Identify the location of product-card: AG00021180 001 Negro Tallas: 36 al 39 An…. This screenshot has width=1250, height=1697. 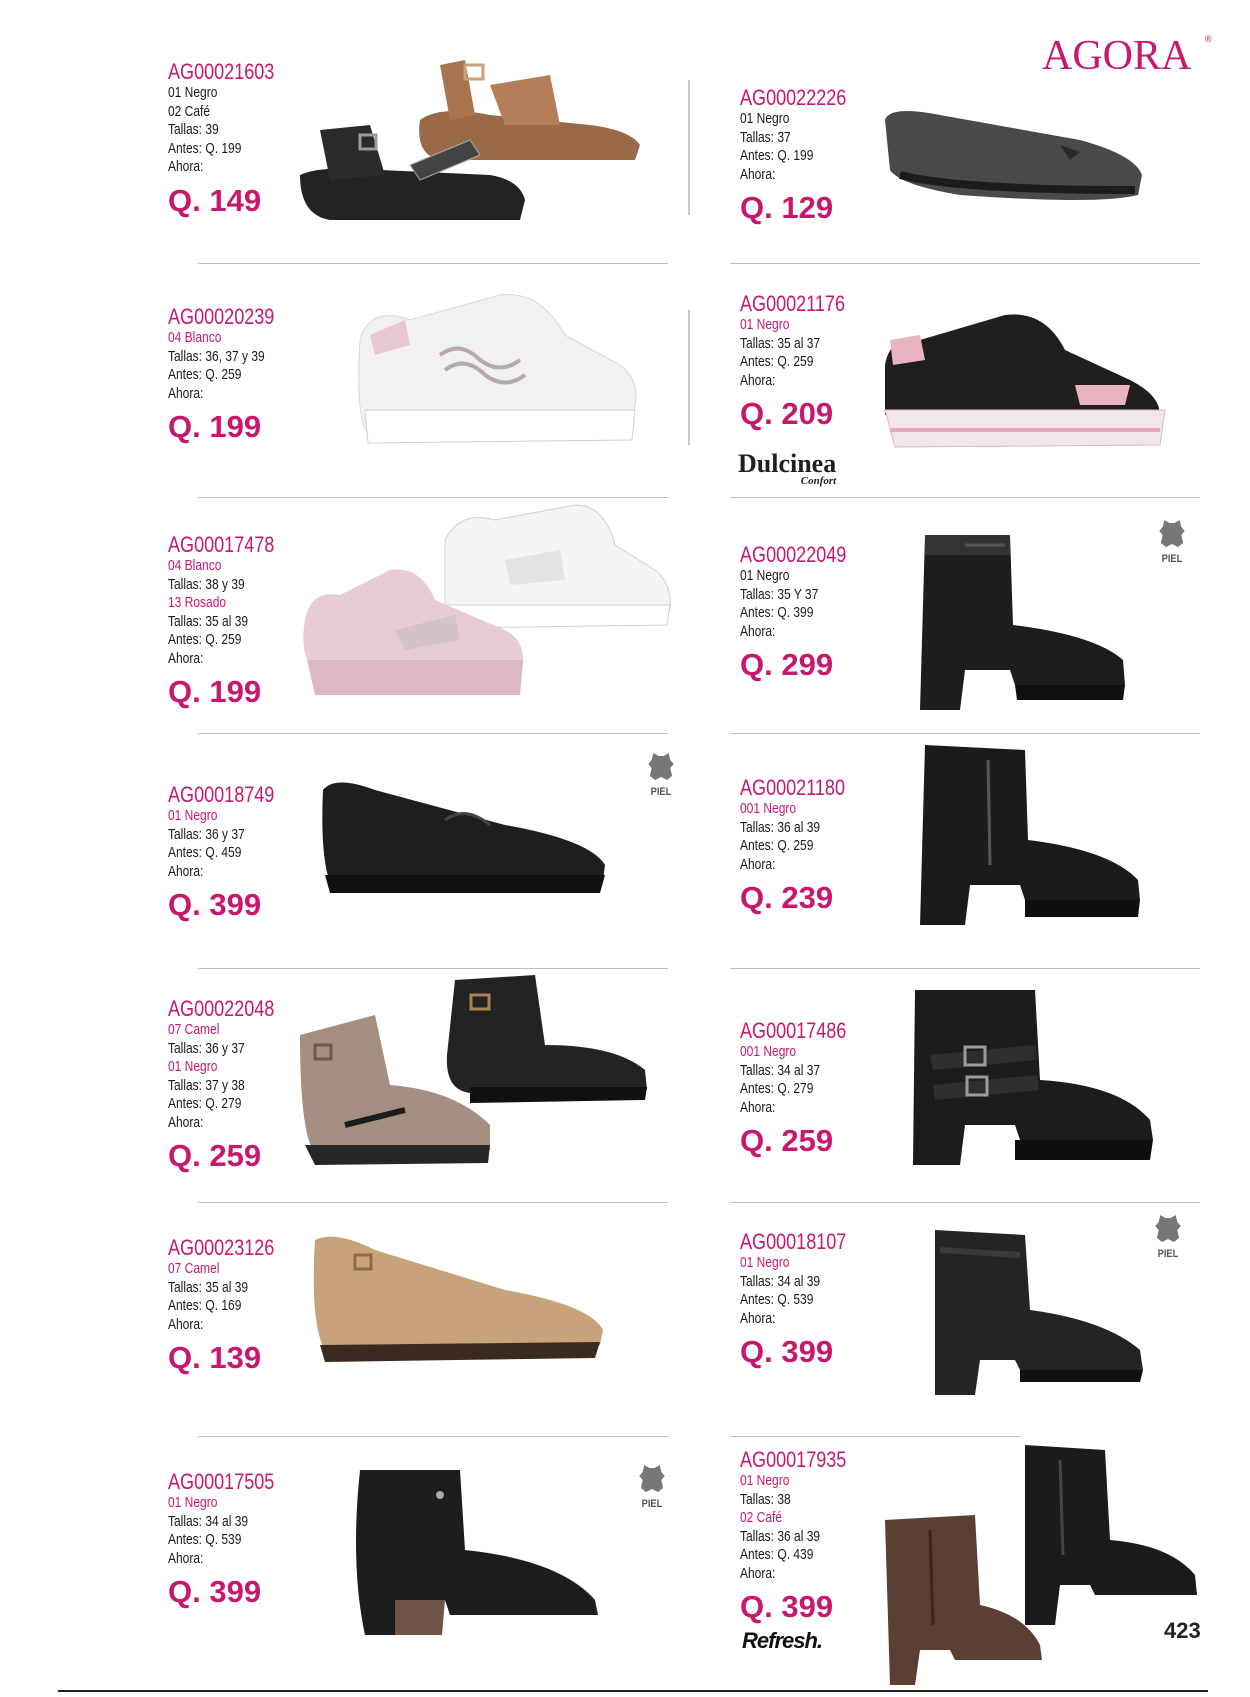
(804, 846).